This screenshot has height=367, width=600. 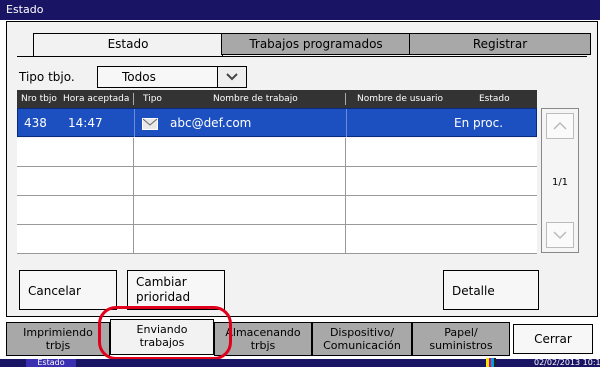 What do you see at coordinates (172, 77) in the screenshot?
I see `job-type-select: Todos` at bounding box center [172, 77].